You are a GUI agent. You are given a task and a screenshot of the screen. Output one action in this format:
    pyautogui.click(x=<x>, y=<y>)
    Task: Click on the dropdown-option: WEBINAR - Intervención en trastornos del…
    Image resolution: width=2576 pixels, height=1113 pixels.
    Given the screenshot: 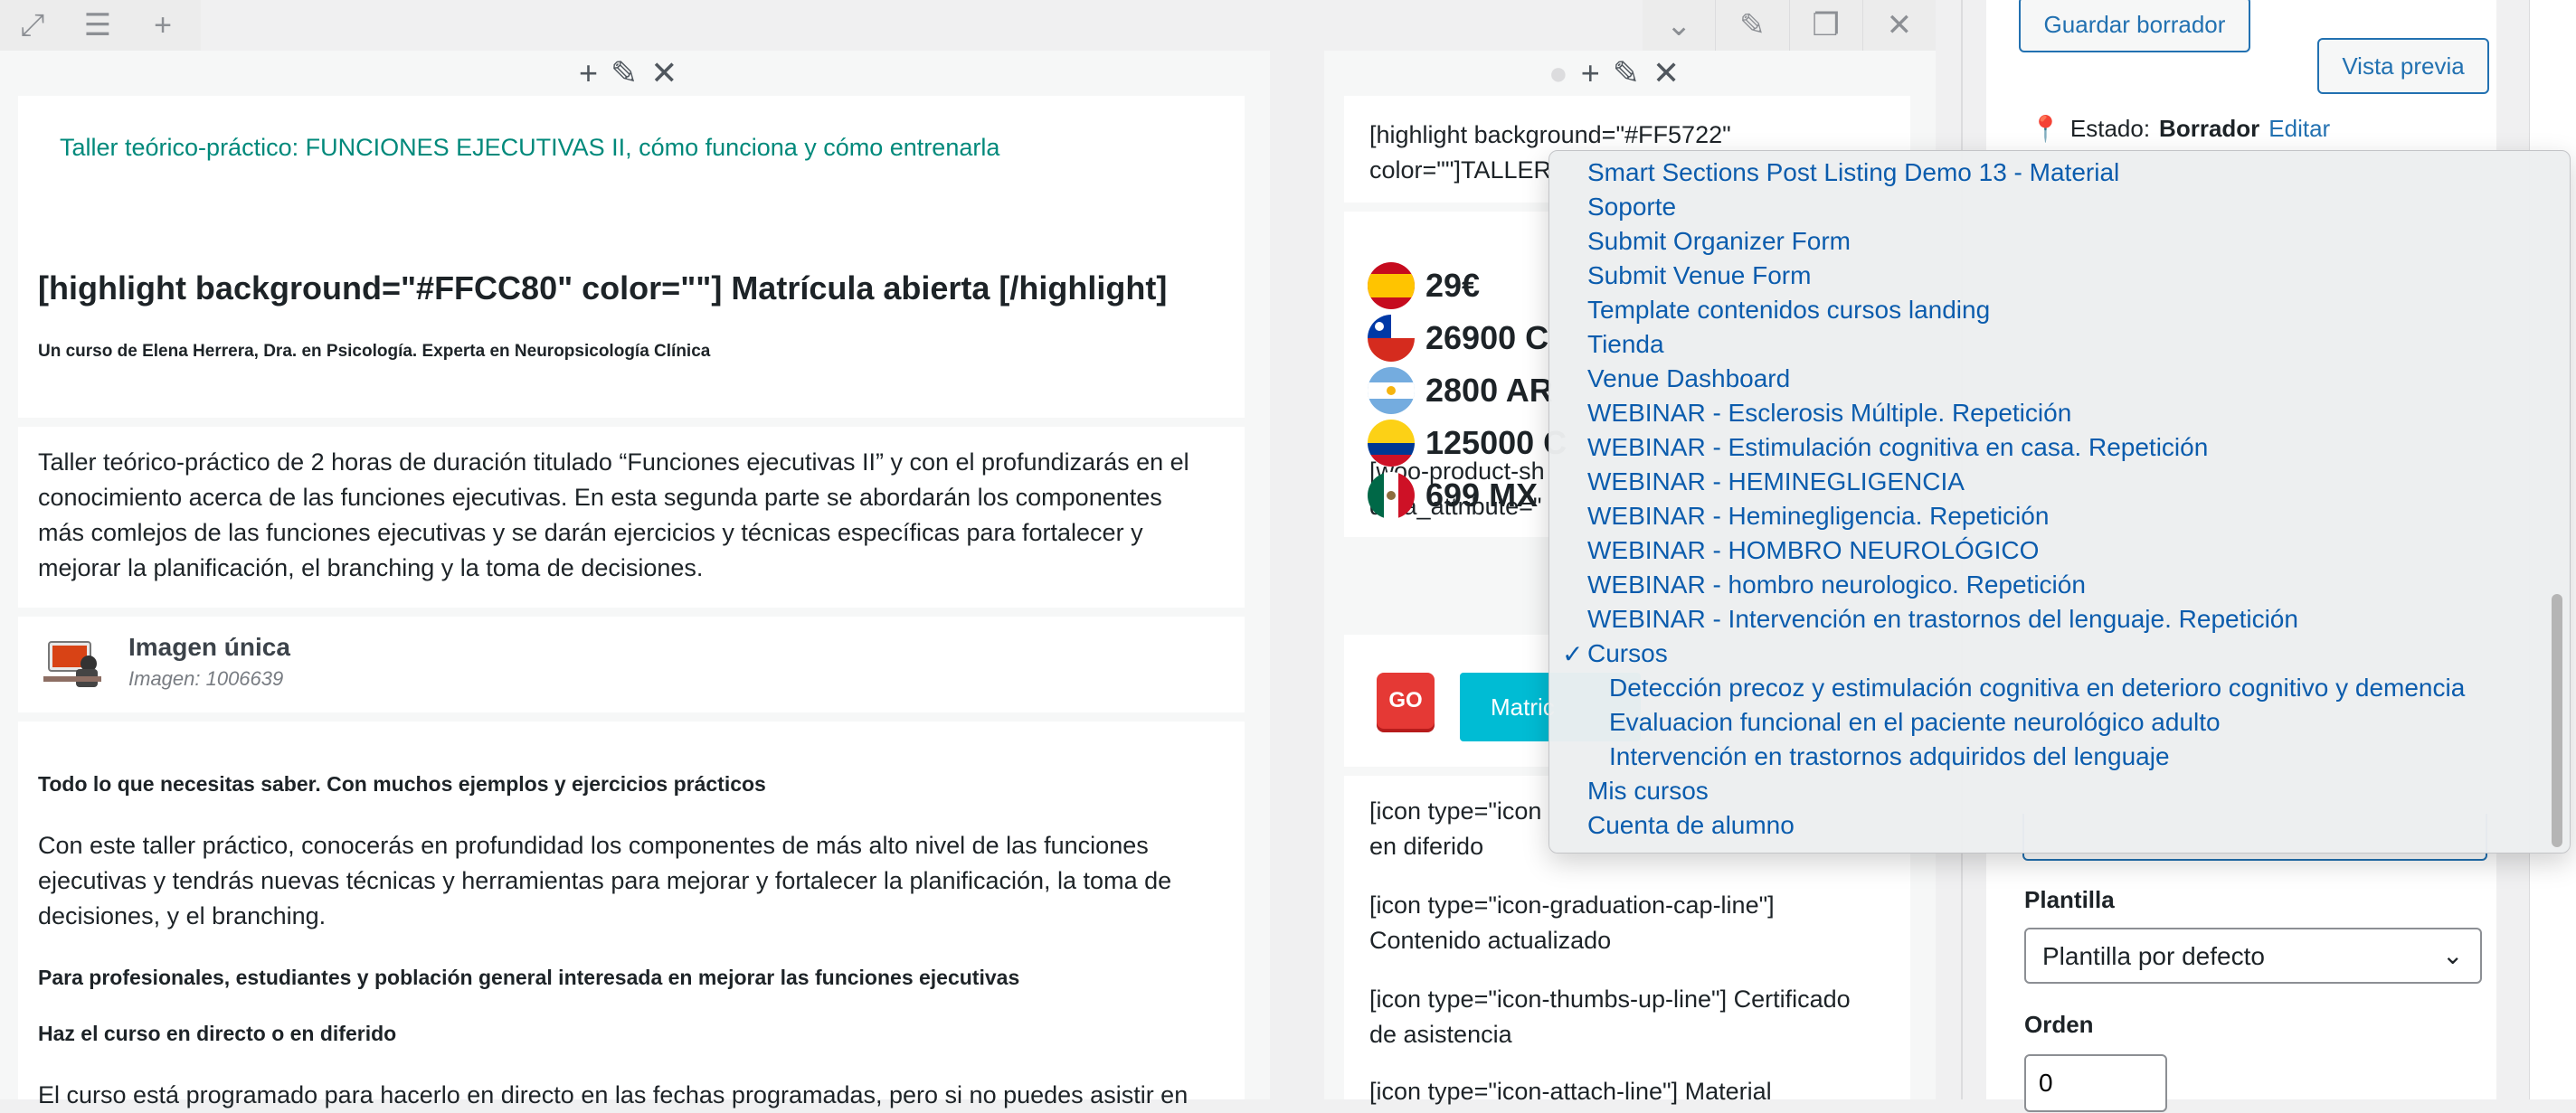 What is the action you would take?
    pyautogui.click(x=1942, y=619)
    